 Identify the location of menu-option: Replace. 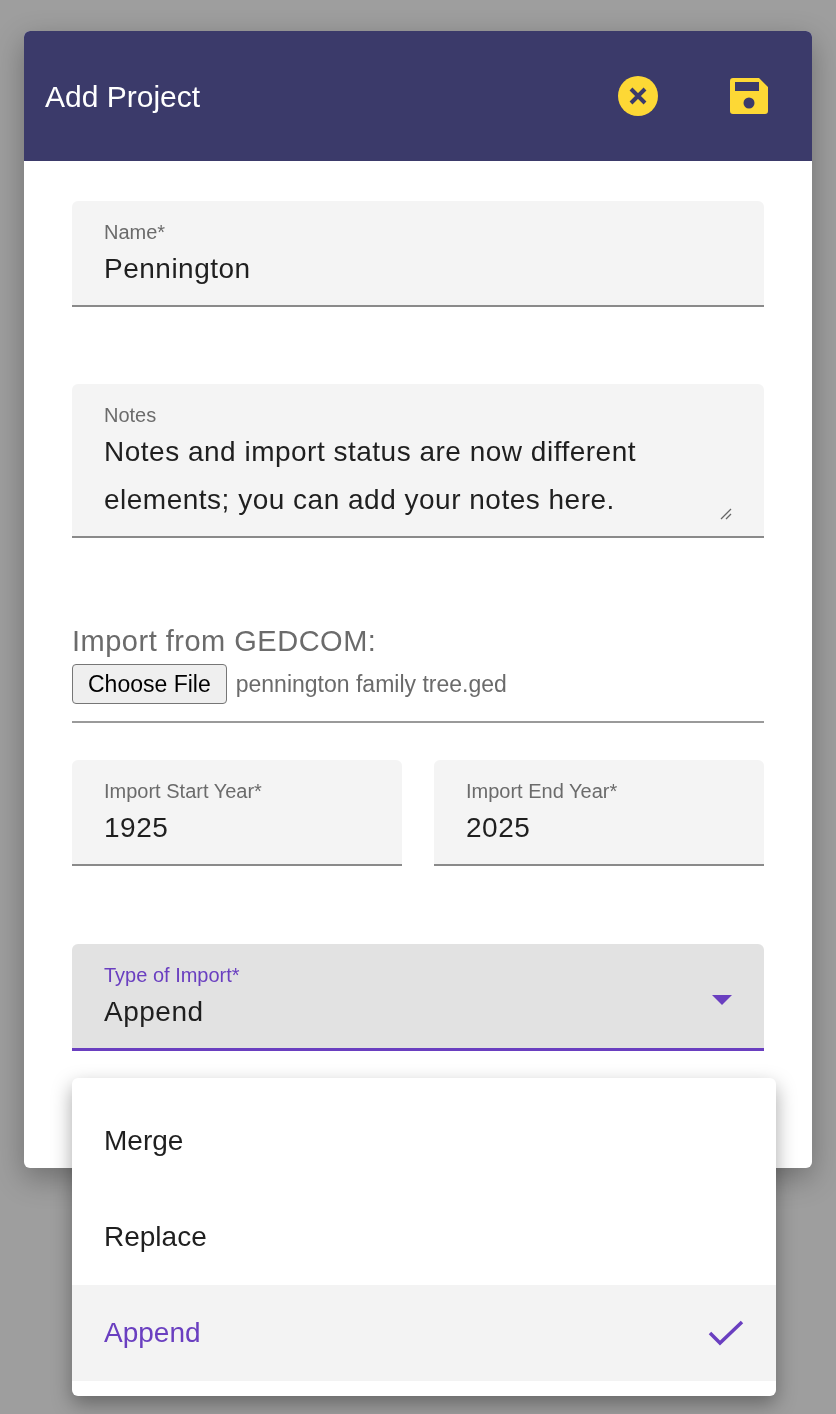
(424, 1237).